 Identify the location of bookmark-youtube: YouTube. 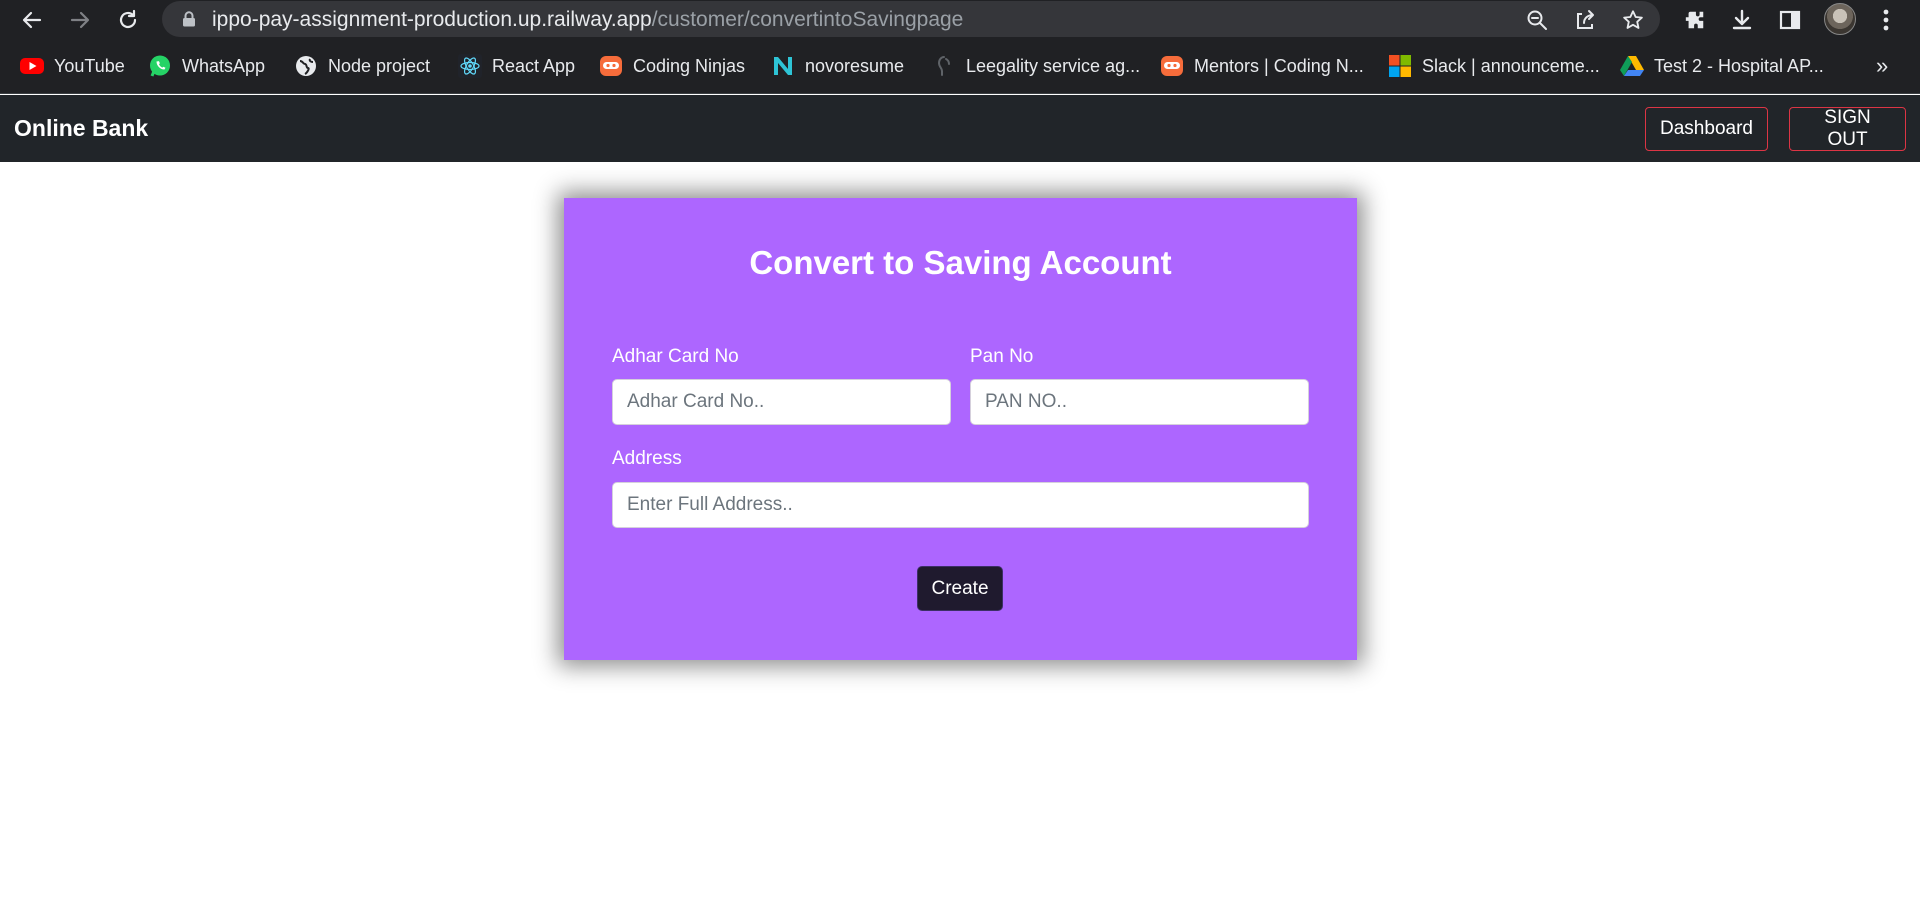
(72, 66).